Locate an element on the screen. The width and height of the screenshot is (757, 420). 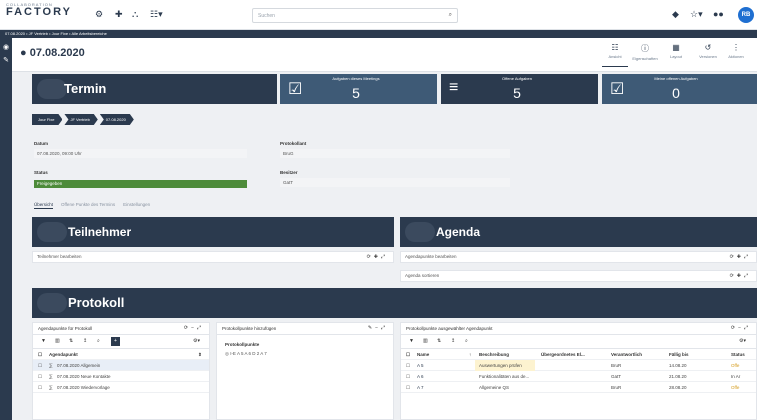
col-header-agendapunkt: Agendapunkt is located at coordinates (63, 354).